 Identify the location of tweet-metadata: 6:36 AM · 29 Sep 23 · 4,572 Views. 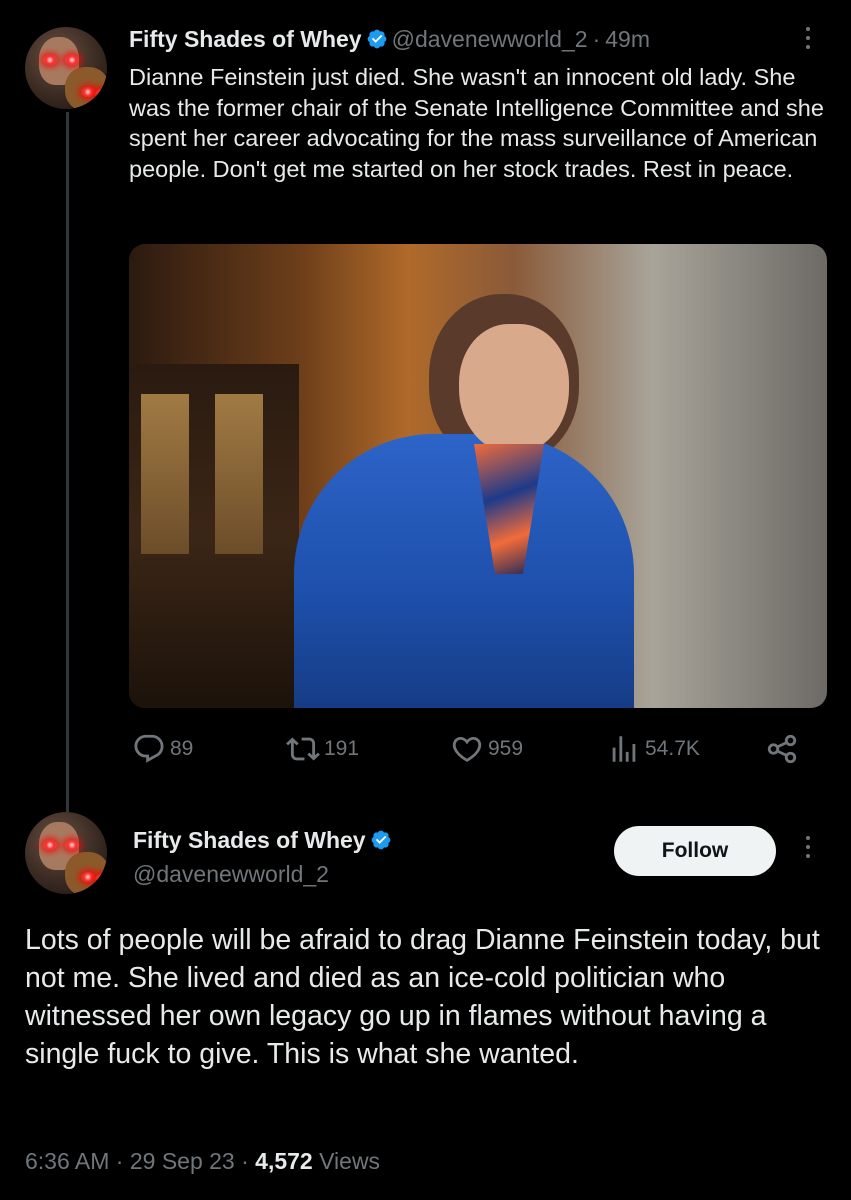
(202, 1161).